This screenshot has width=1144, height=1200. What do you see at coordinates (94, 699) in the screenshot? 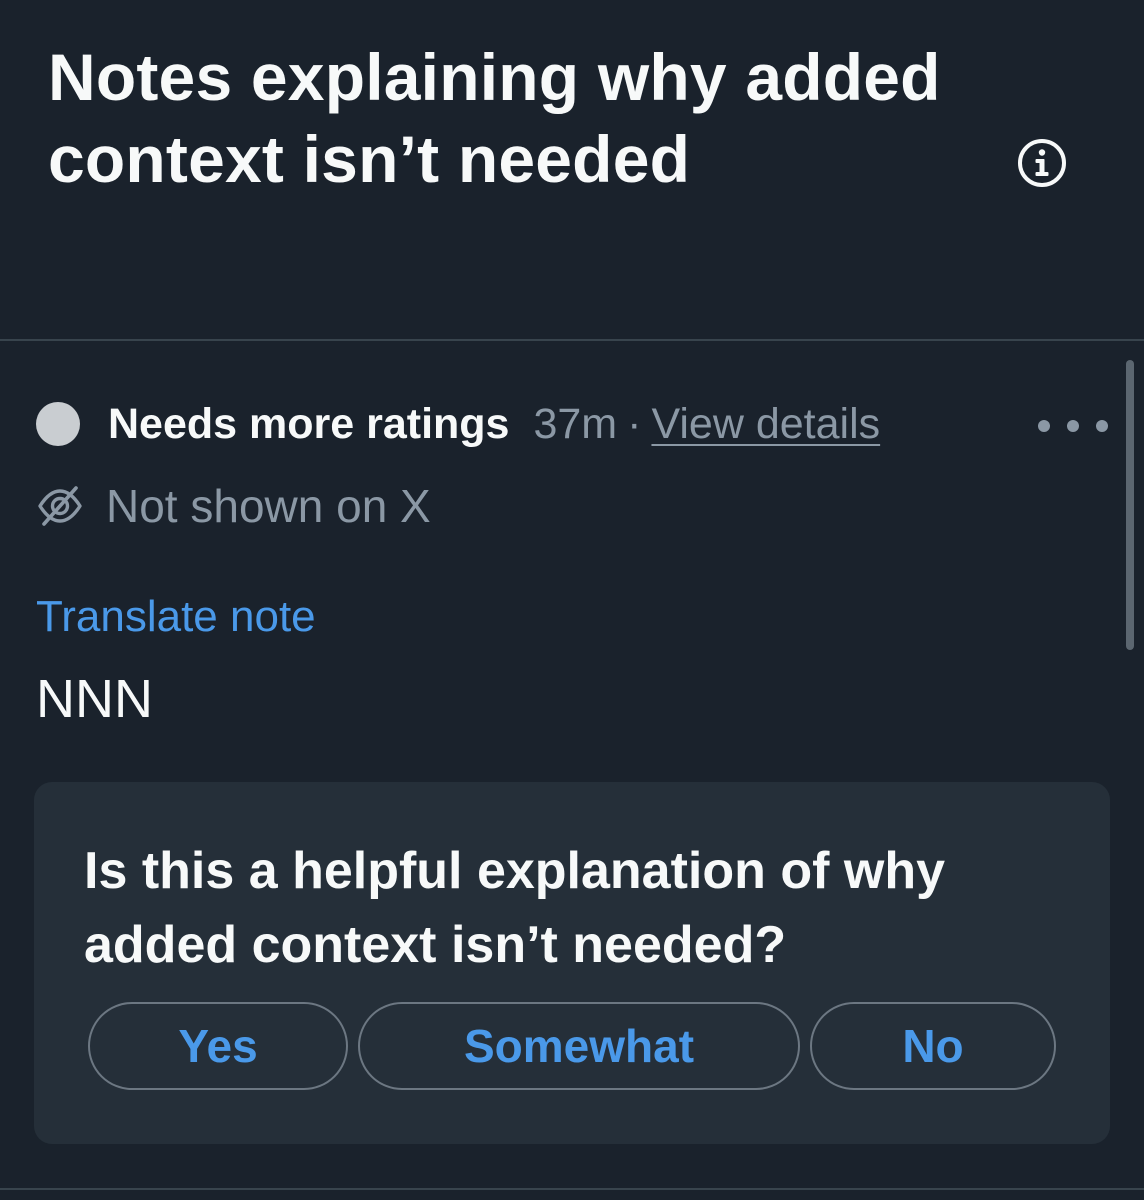
I see `note-body: NNN` at bounding box center [94, 699].